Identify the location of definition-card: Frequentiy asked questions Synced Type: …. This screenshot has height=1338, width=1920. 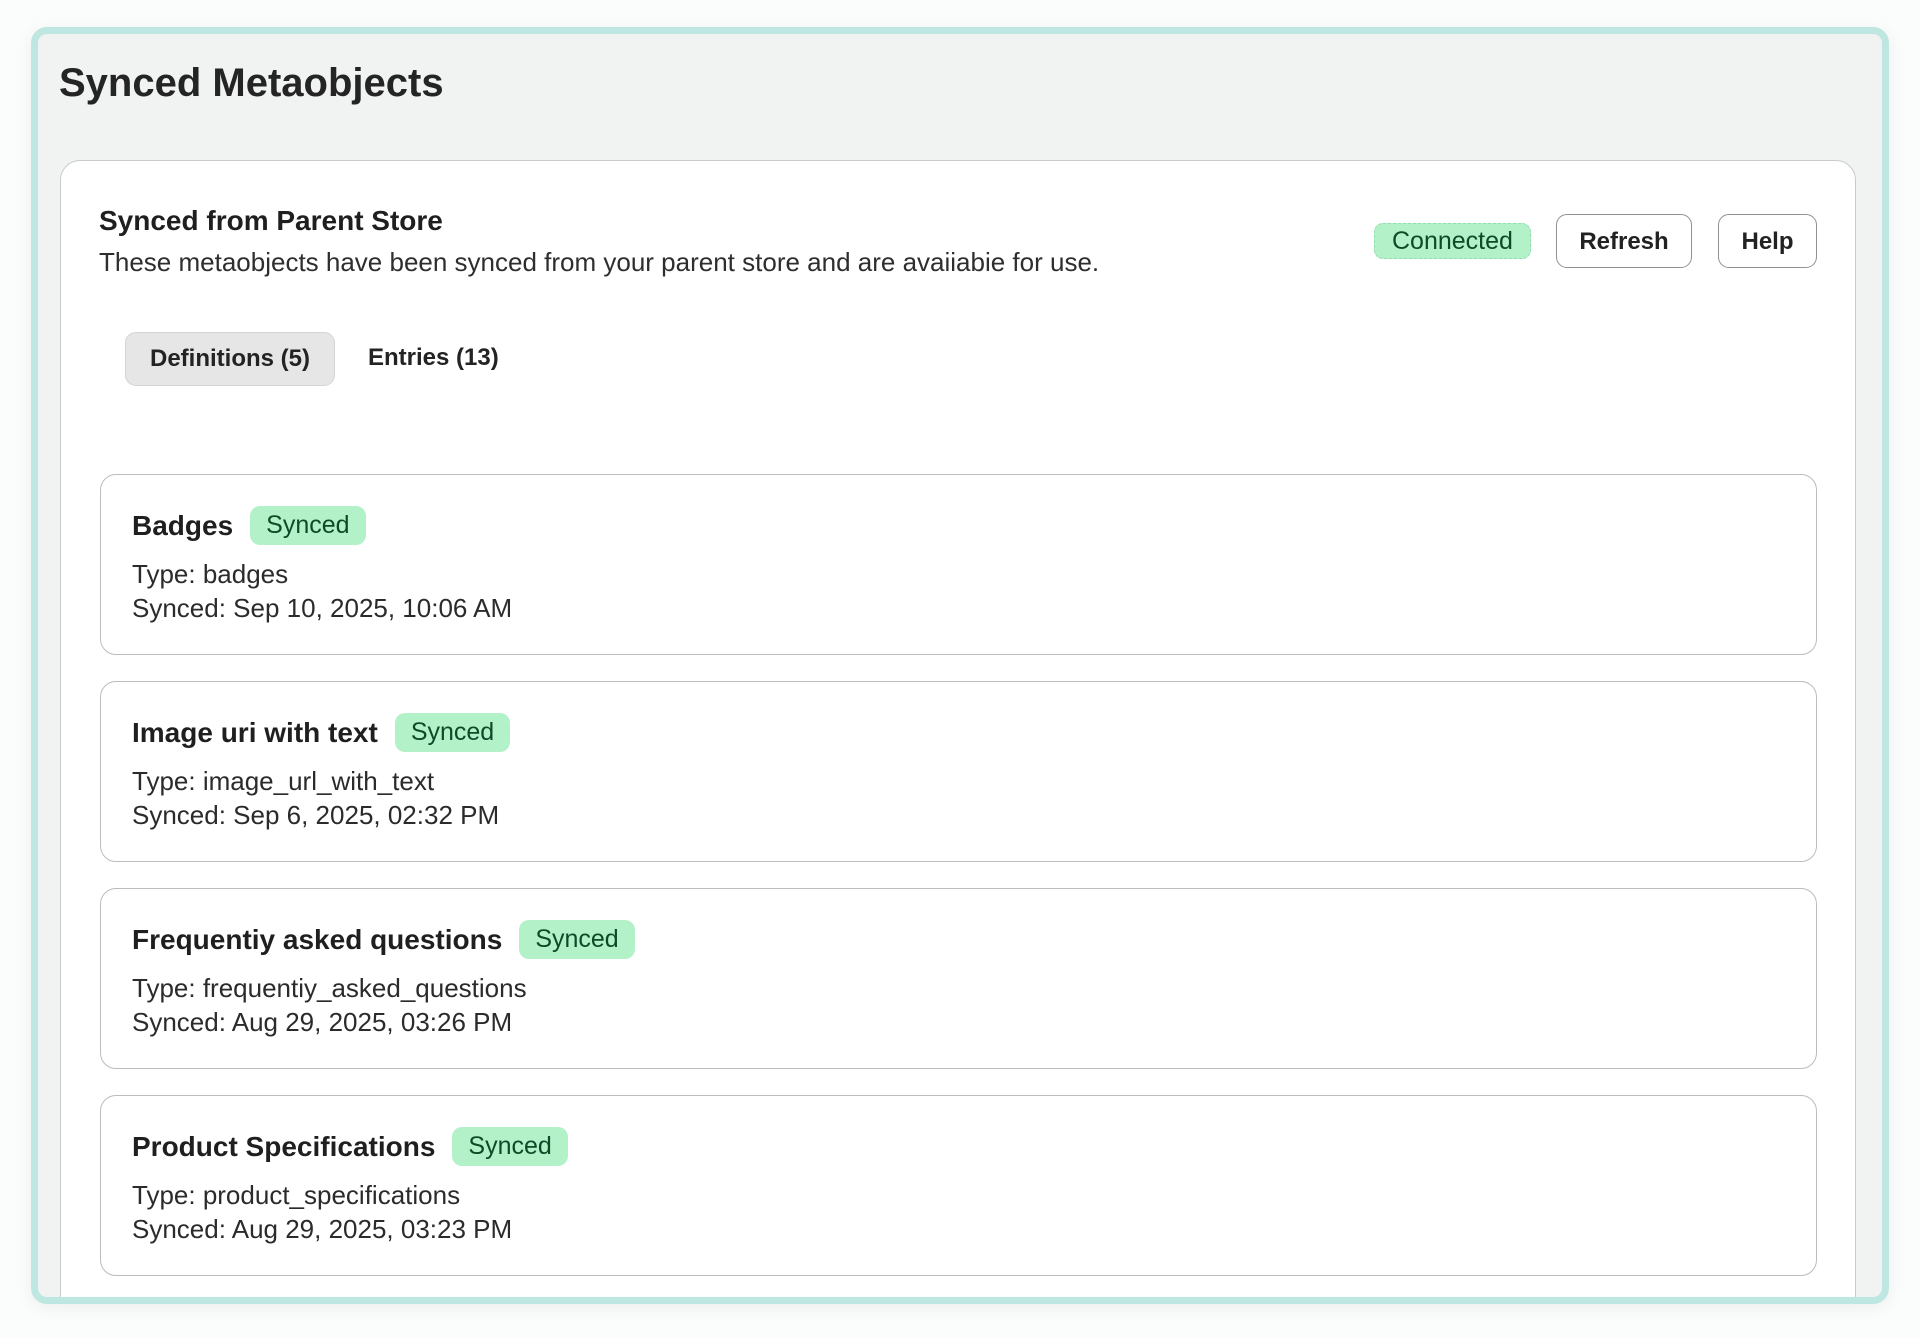
(958, 978).